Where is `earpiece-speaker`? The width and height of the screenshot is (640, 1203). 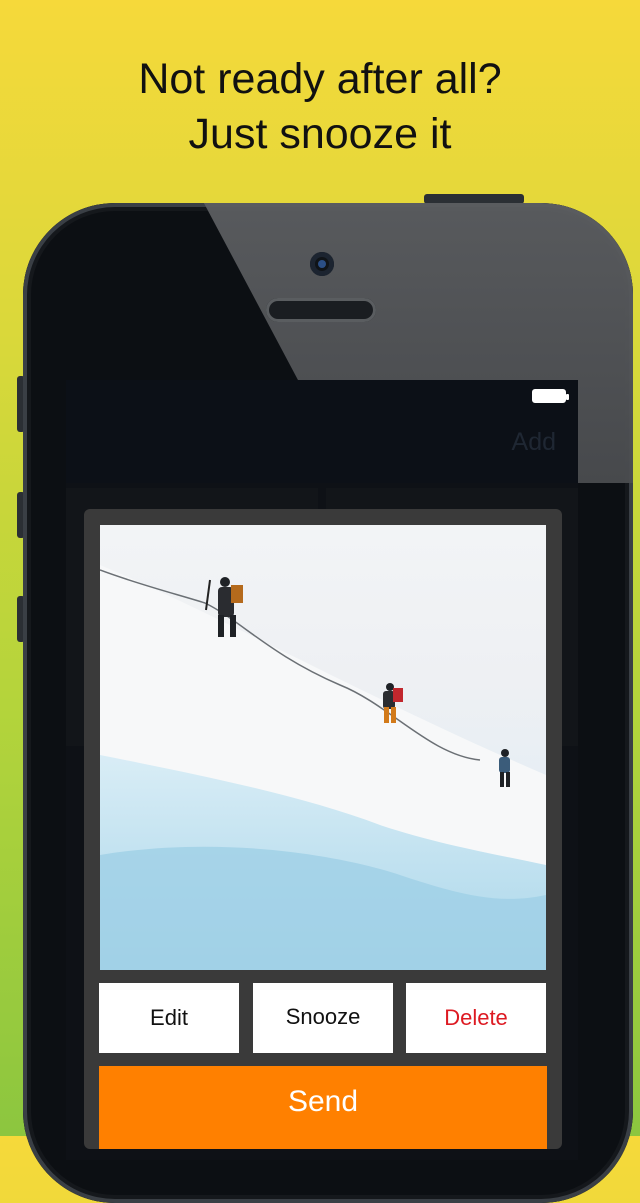
earpiece-speaker is located at coordinates (321, 310).